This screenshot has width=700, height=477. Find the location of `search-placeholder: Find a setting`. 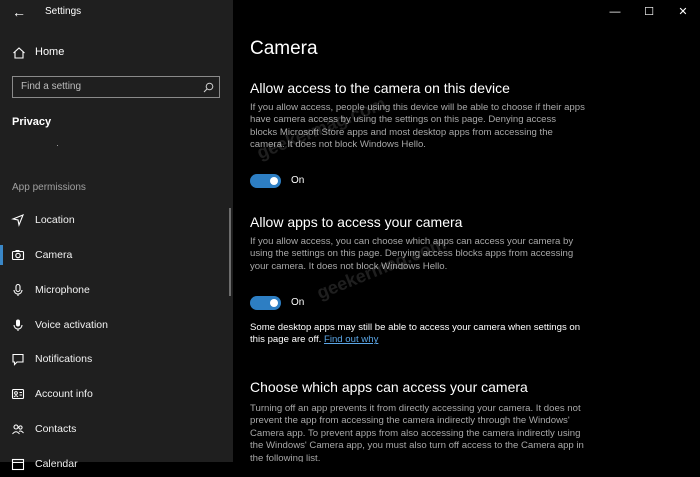

search-placeholder: Find a setting is located at coordinates (51, 86).